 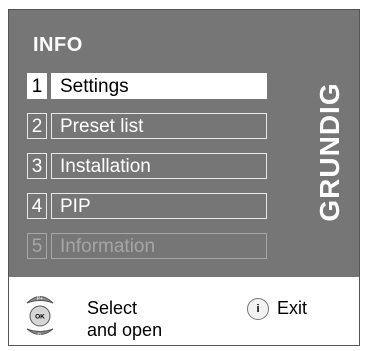 I want to click on svg-text: P-, so click(x=40, y=336).